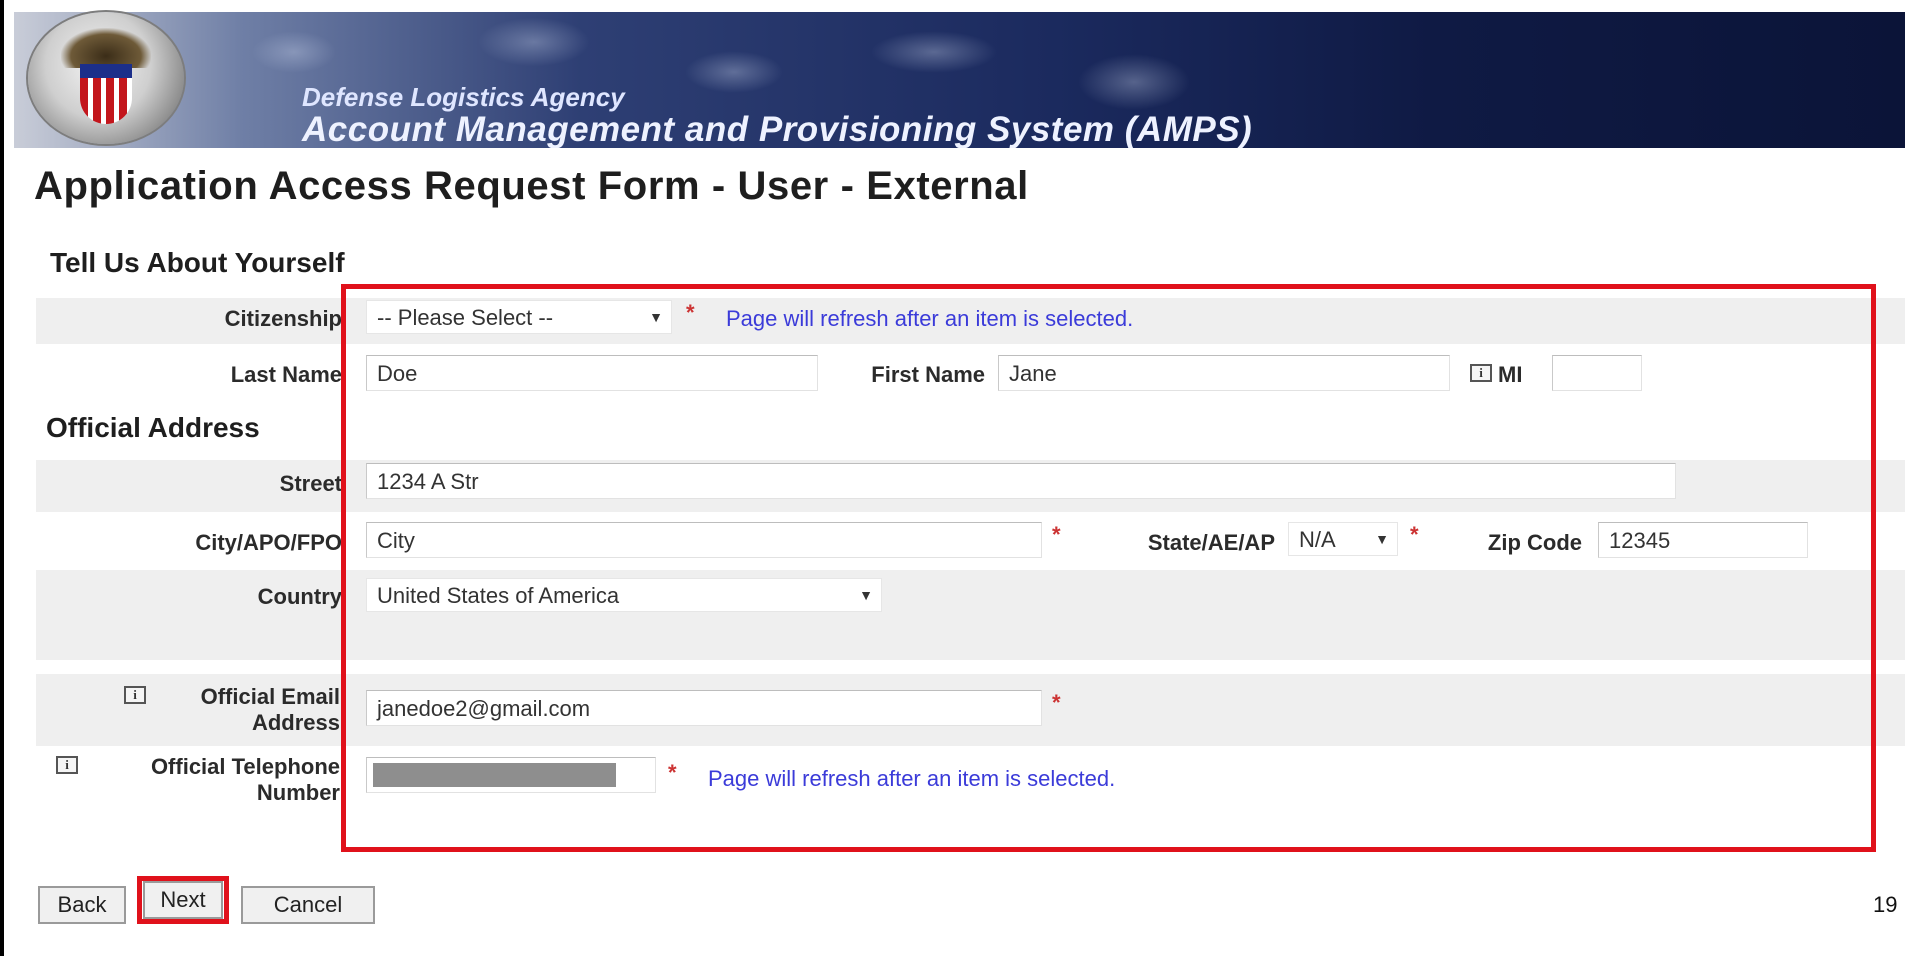  Describe the element at coordinates (270, 696) in the screenshot. I see `email-label-line1: Official Email` at that location.